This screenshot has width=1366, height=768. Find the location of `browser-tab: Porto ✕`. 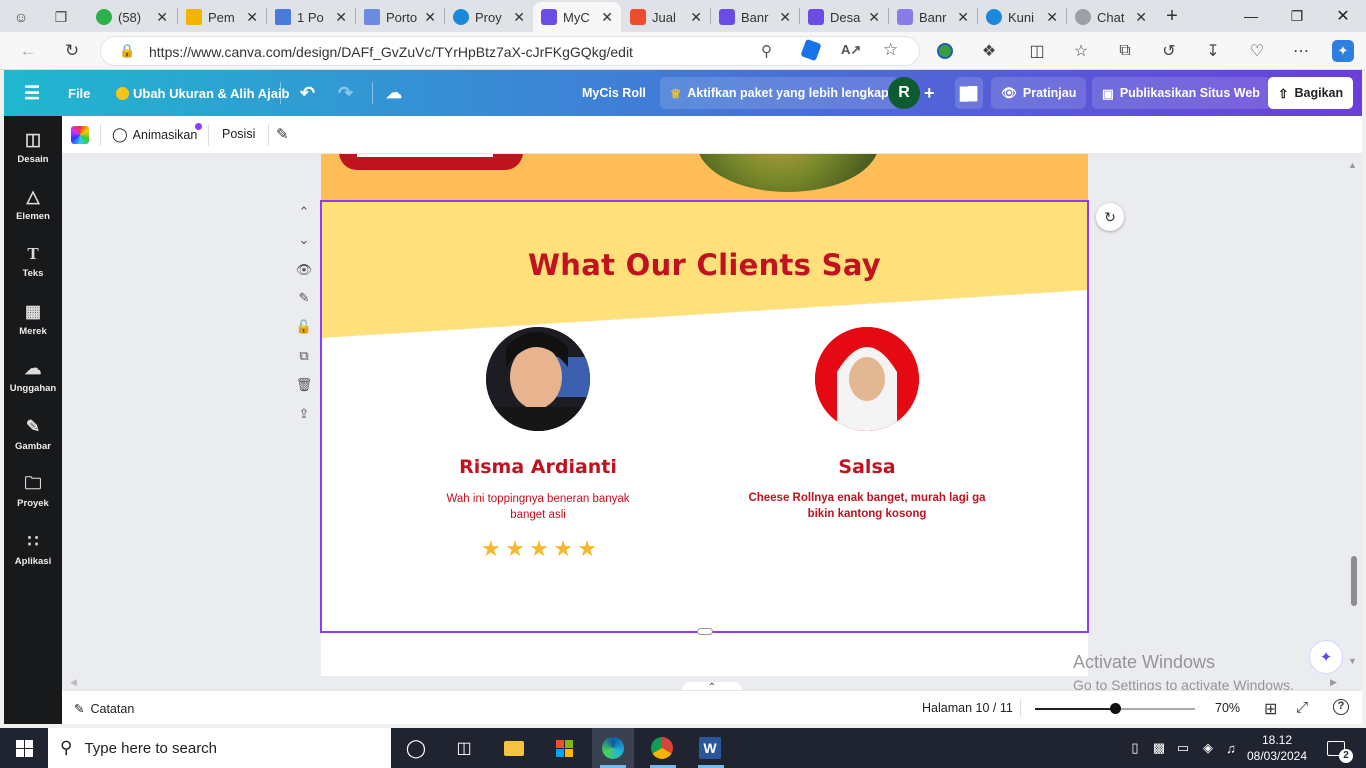

browser-tab: Porto ✕ is located at coordinates (400, 17).